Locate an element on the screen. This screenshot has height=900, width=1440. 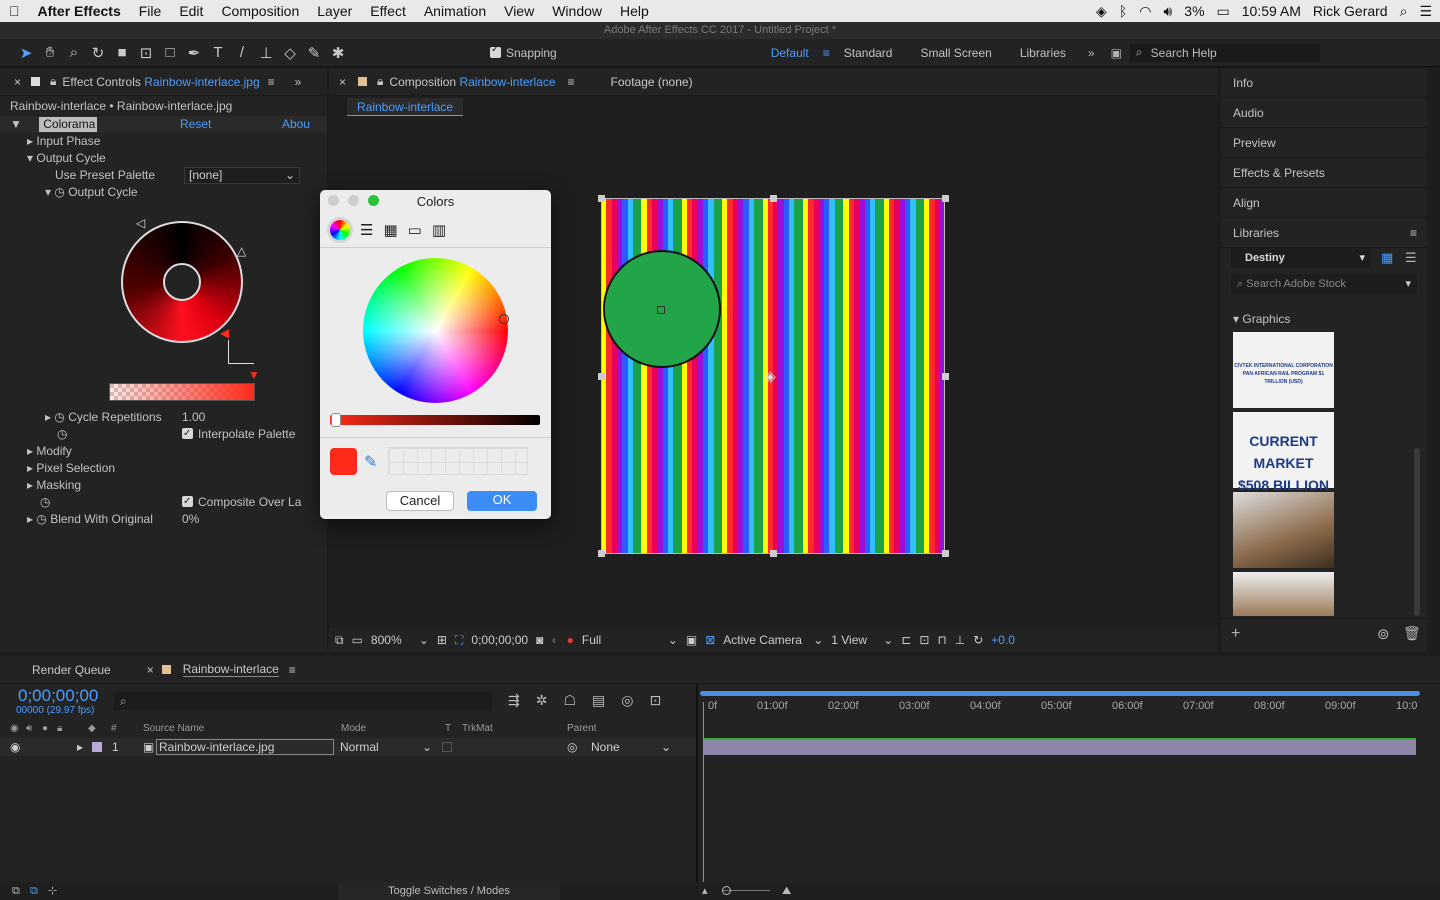
pick-whip-icon: ◎ is located at coordinates (572, 747).